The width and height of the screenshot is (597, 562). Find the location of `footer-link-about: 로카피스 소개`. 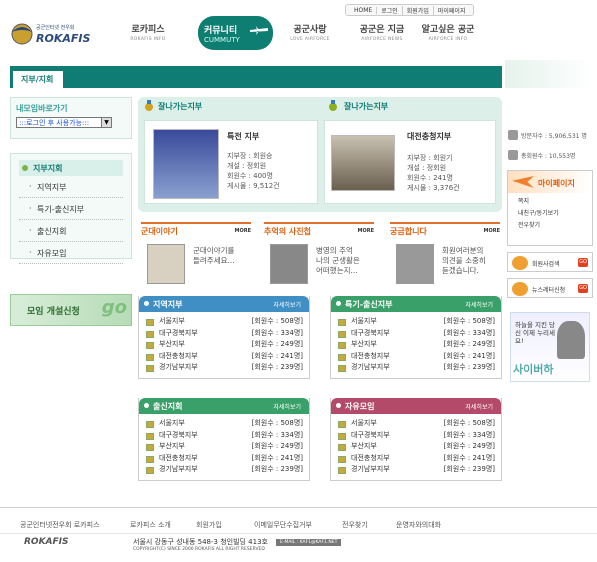

footer-link-about: 로카피스 소개 is located at coordinates (150, 525).